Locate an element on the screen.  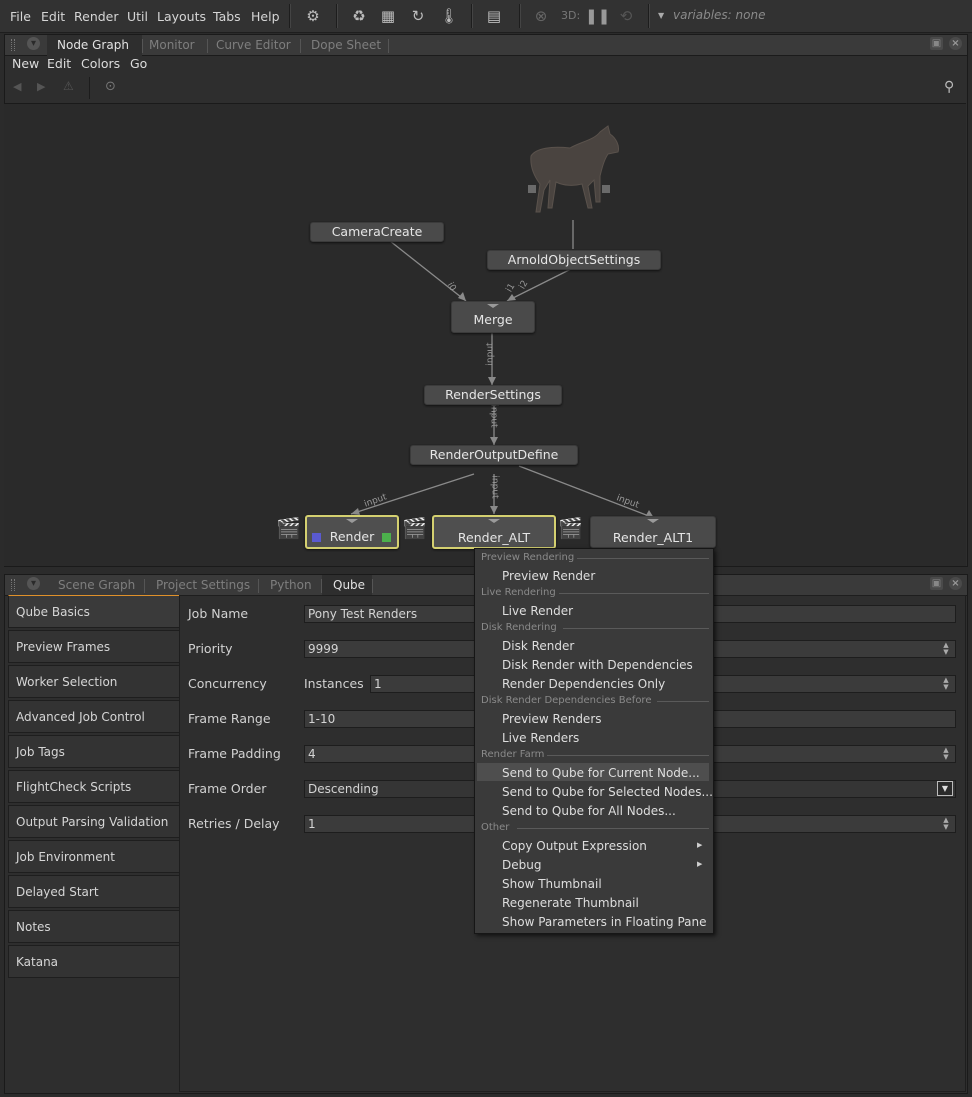
menu-edit: Edit is located at coordinates (53, 16).